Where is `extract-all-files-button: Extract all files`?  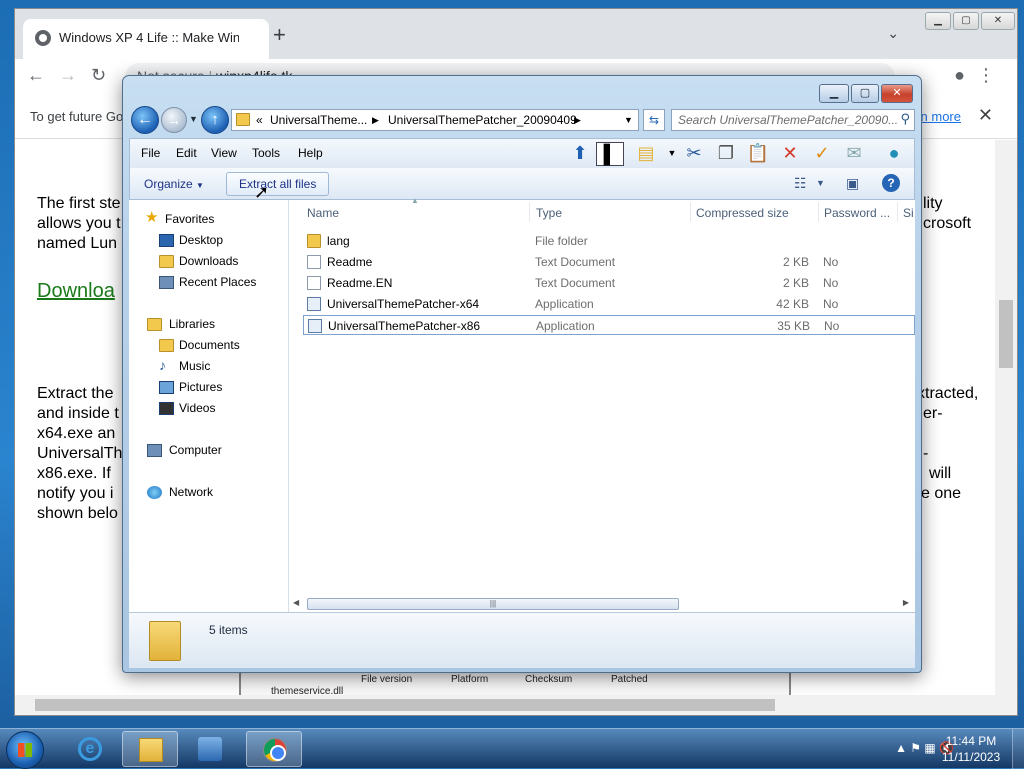
extract-all-files-button: Extract all files is located at coordinates (278, 184).